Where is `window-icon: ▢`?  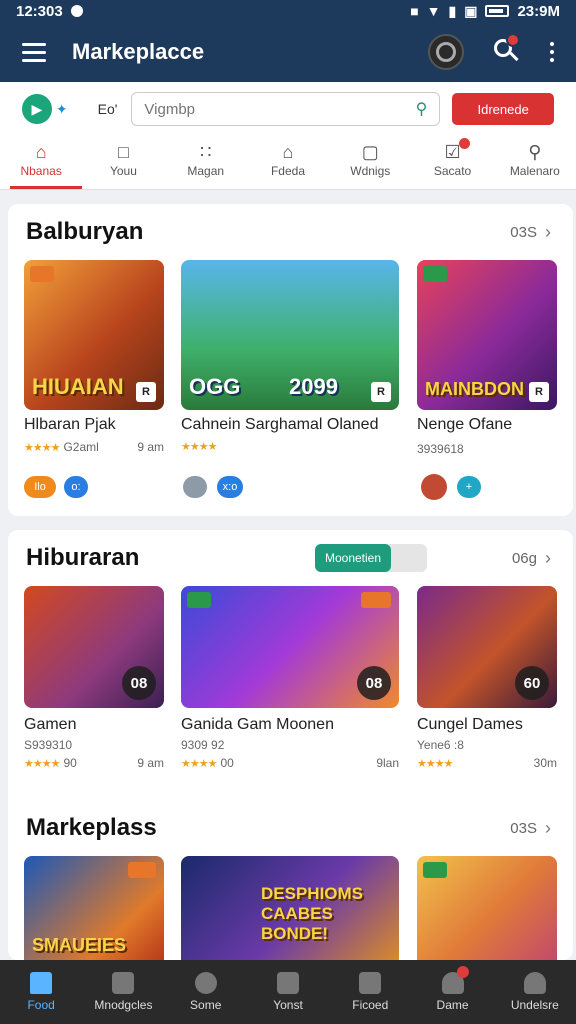 window-icon: ▢ is located at coordinates (370, 152).